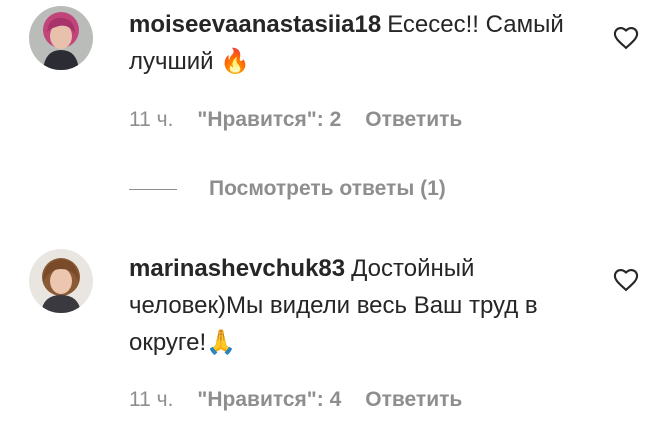  Describe the element at coordinates (327, 189) in the screenshot. I see `view-replies-button: Посмотреть ответы (1)` at that location.